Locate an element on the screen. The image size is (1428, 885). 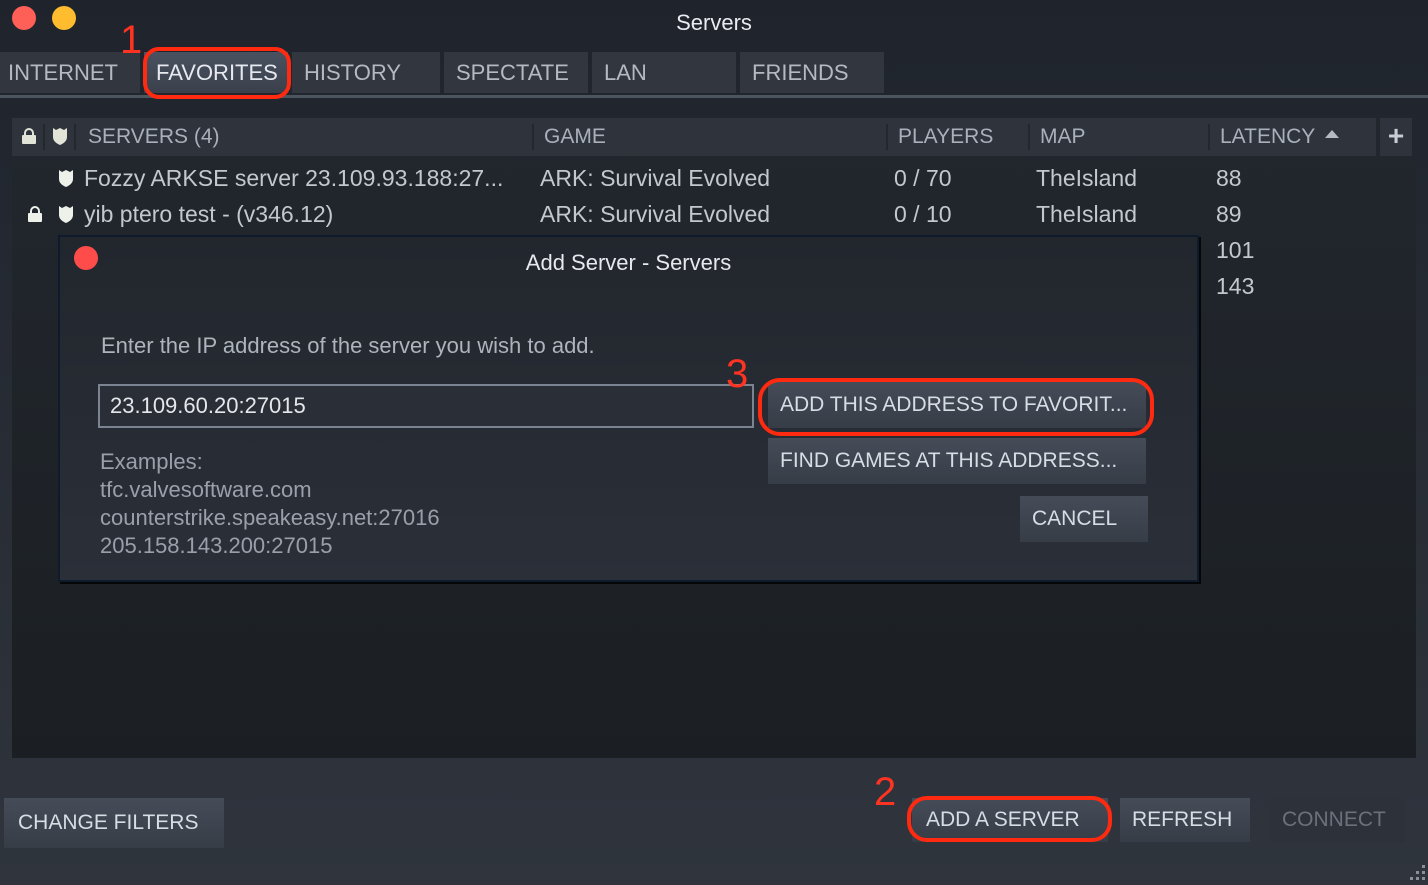
cancel-button: CANCEL is located at coordinates (1084, 519).